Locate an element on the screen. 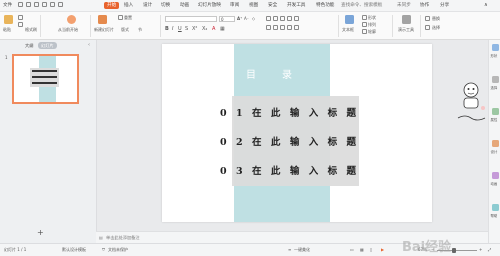 The width and height of the screenshot is (500, 256). shrink-font-icon: A⁻ is located at coordinates (246, 18).